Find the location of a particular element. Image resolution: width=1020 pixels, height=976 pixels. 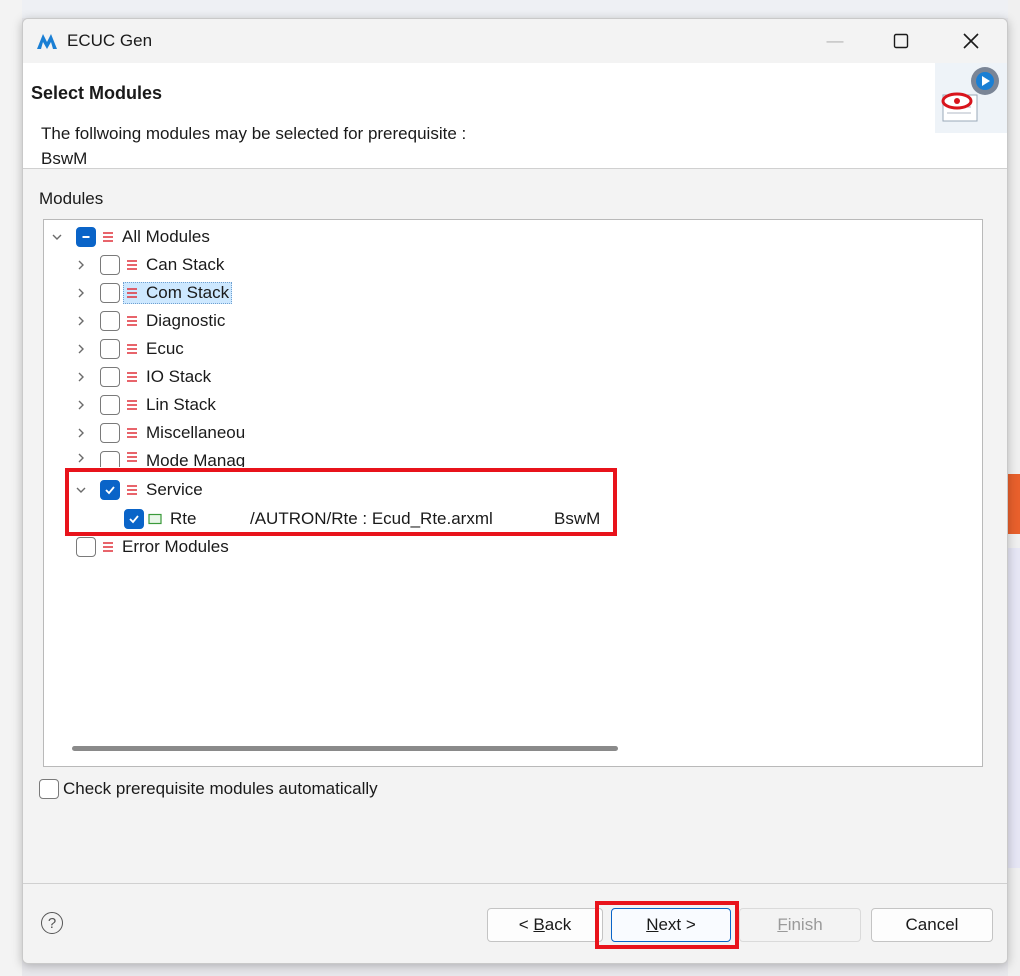

minimize-icon: — is located at coordinates (835, 40).